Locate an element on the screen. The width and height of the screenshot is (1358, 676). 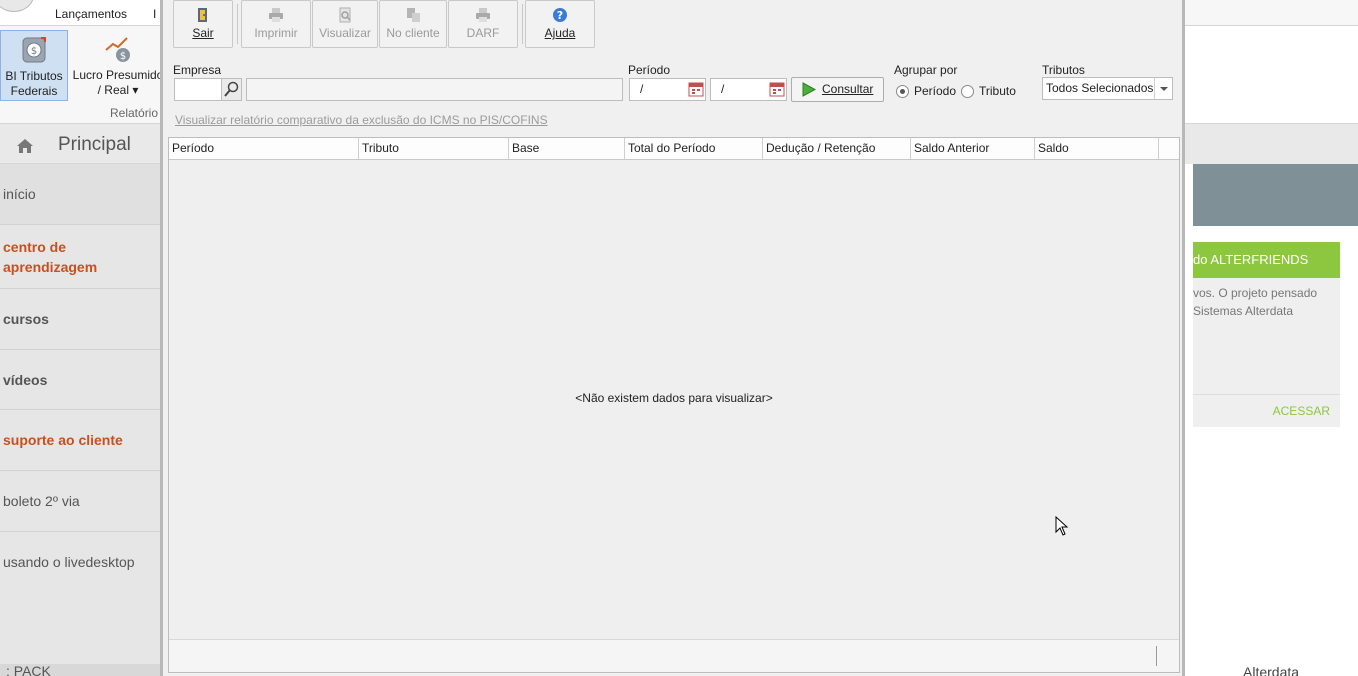
ribbon-tab-lancamentos: Lançamentos is located at coordinates (91, 14).